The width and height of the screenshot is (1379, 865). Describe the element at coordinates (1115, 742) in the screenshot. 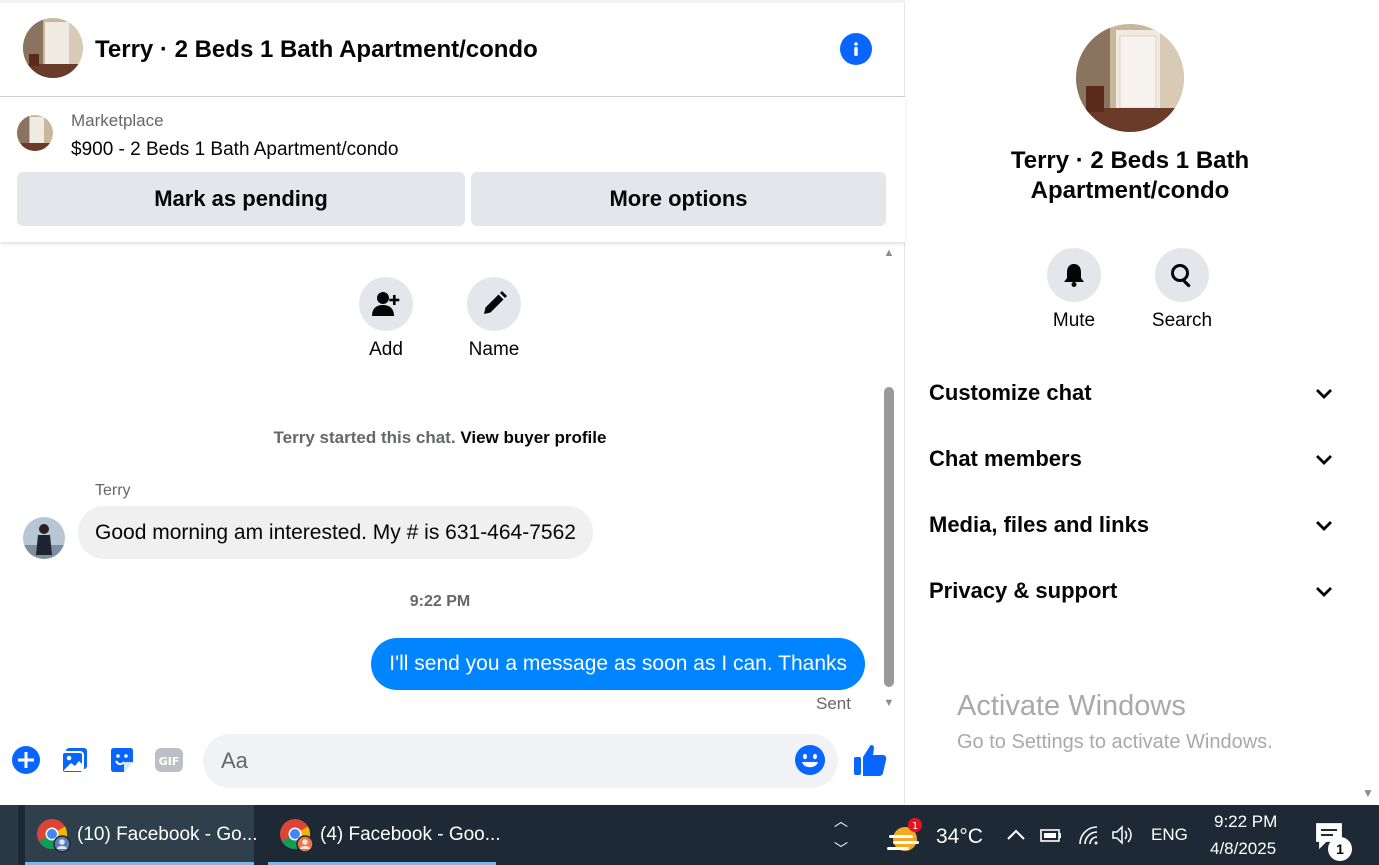

I see `activate-windows-subtitle: Go to Settings to activate Windows.` at that location.